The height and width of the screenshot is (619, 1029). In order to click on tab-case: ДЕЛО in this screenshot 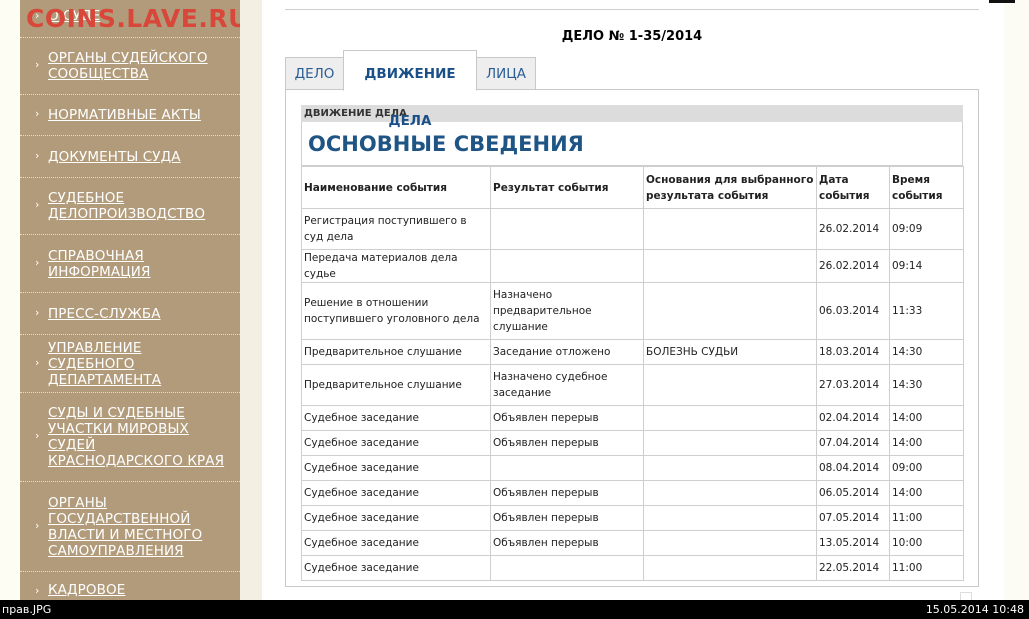, I will do `click(314, 73)`.